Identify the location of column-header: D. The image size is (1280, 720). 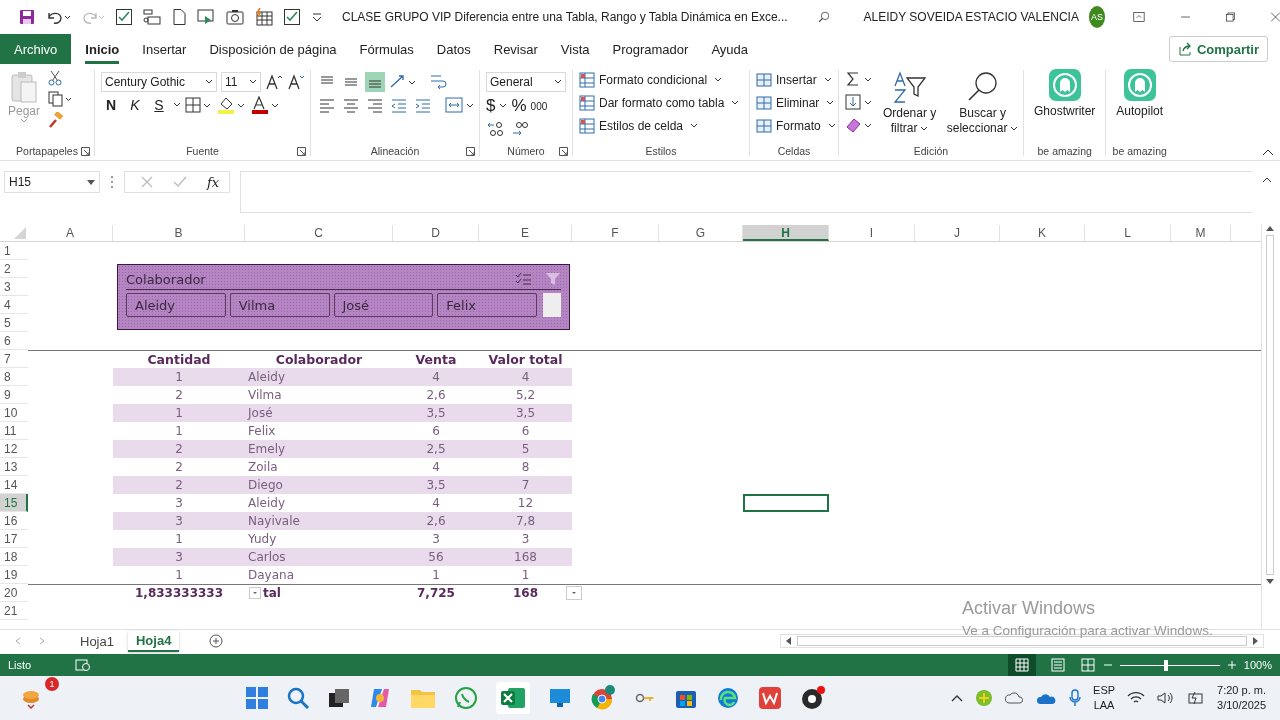
(436, 233).